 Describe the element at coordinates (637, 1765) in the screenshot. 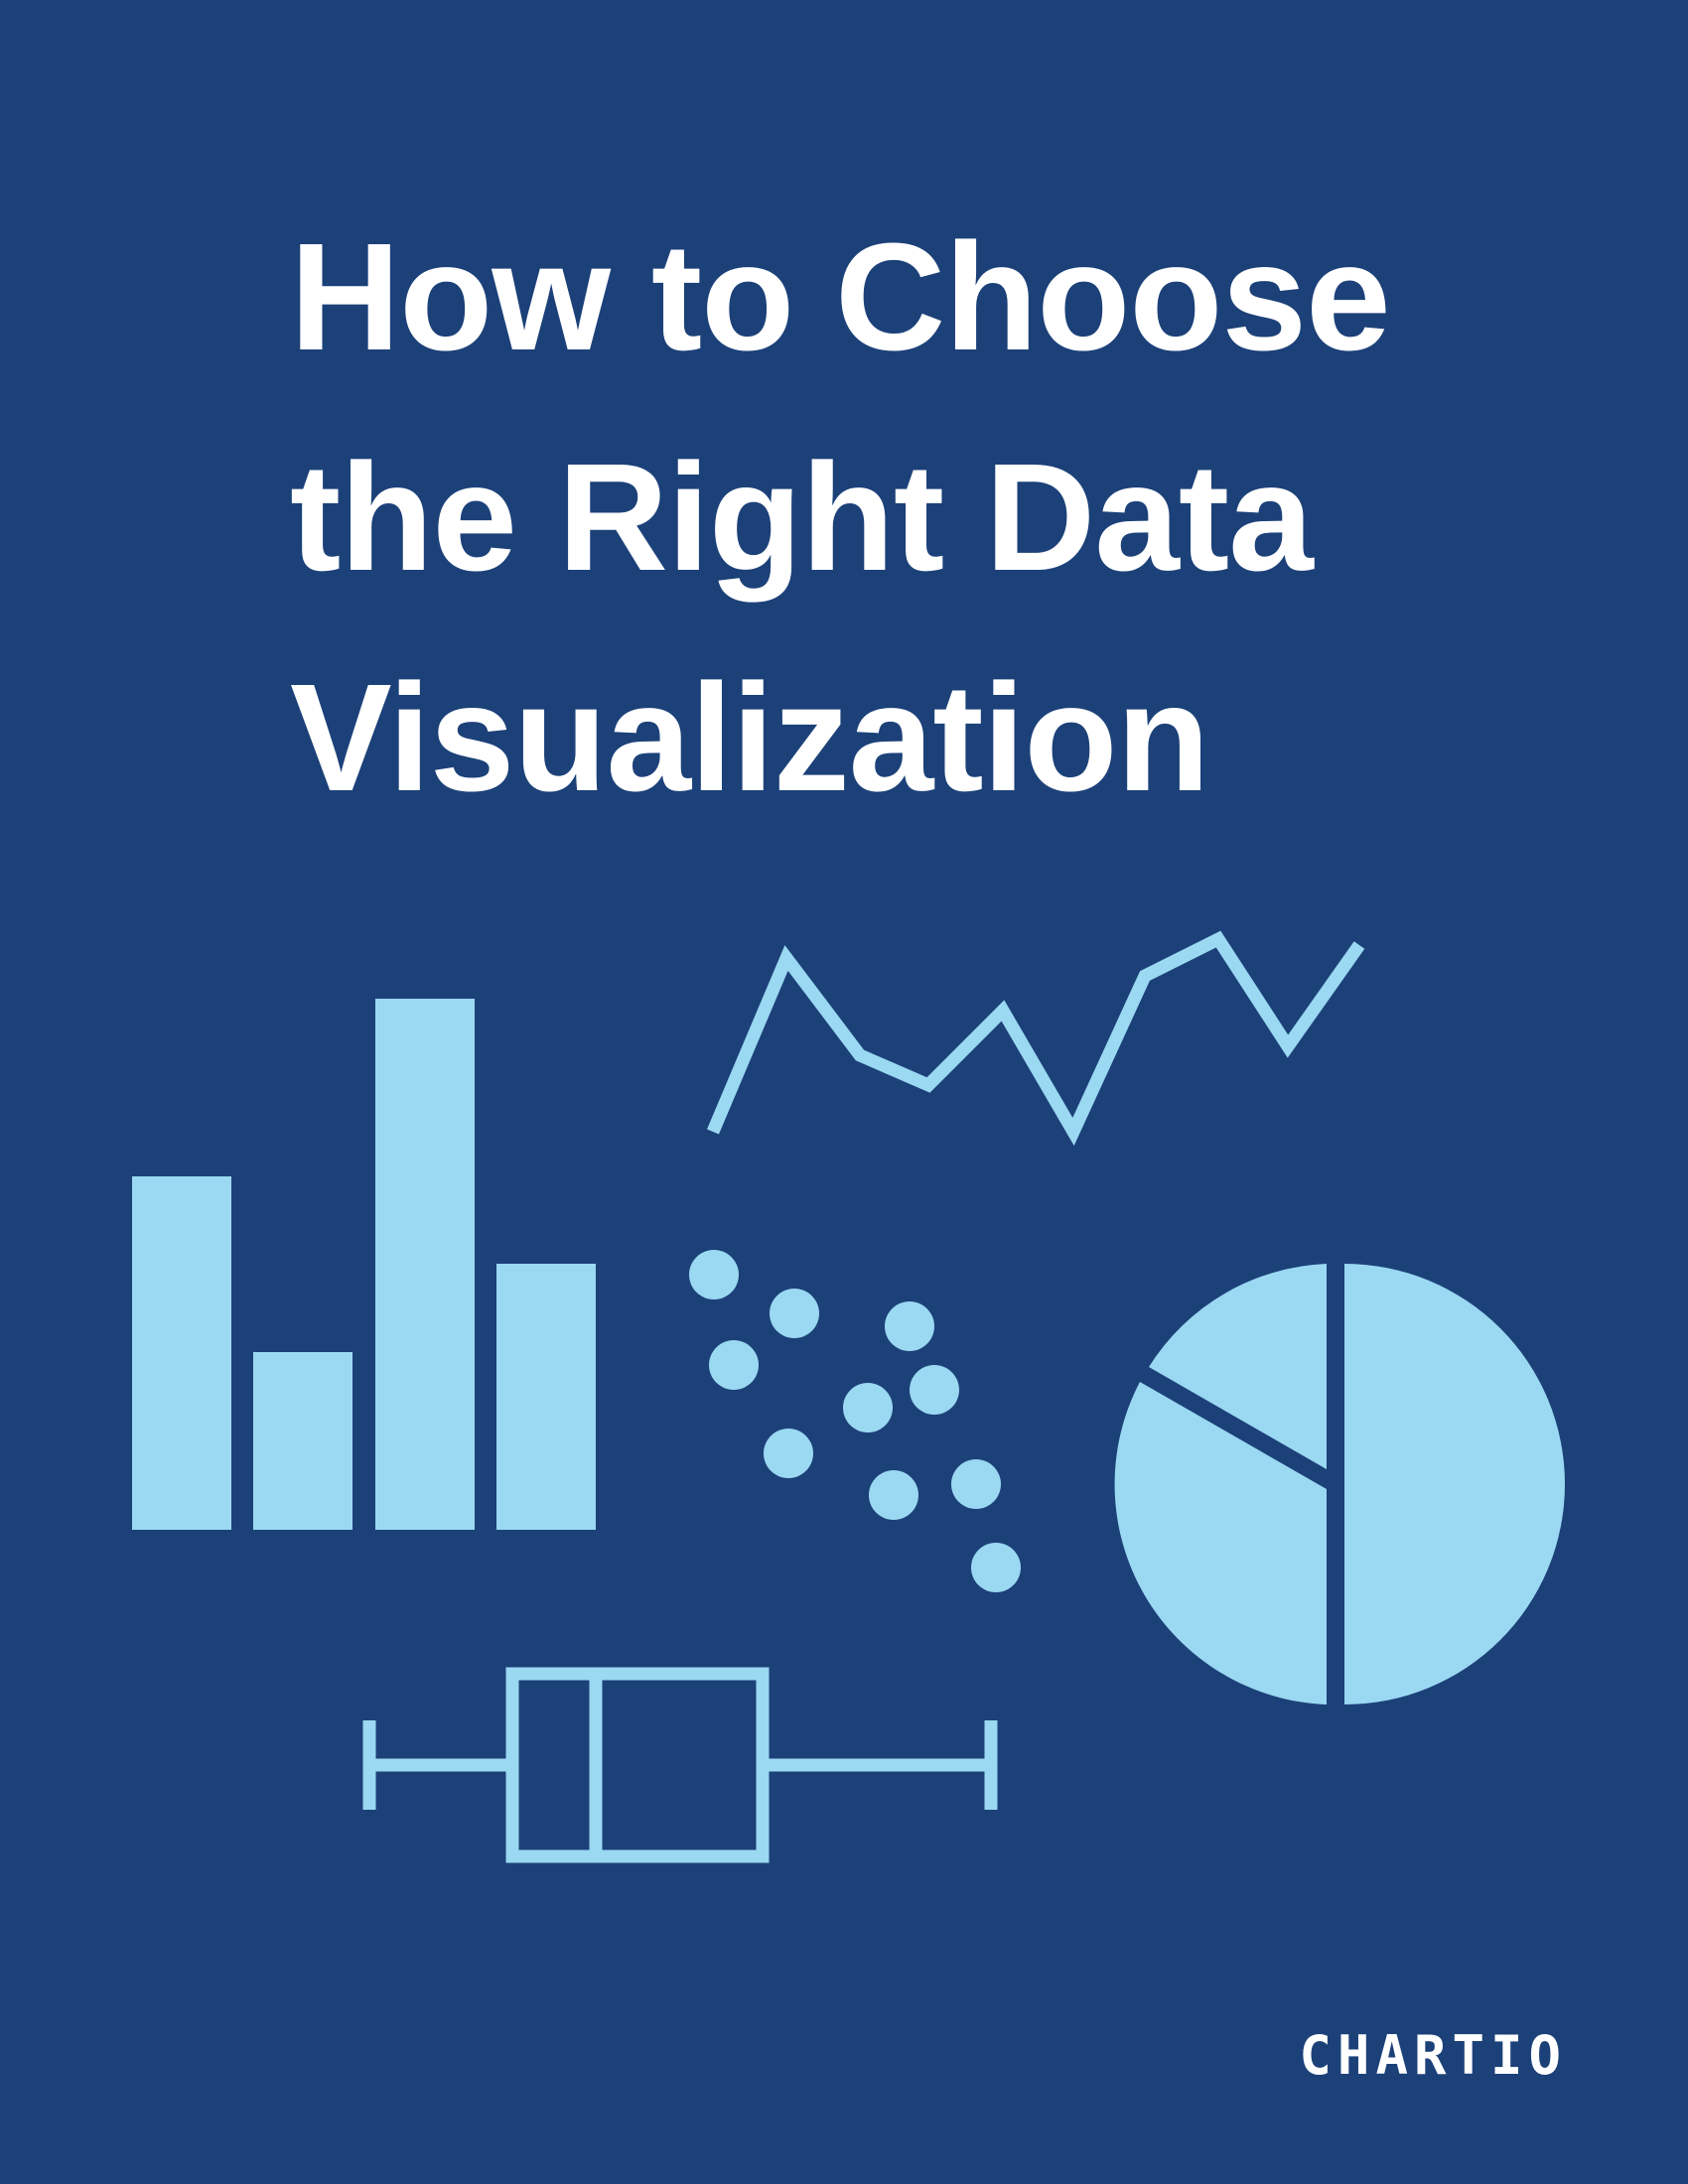

I see `box-plot-box` at that location.